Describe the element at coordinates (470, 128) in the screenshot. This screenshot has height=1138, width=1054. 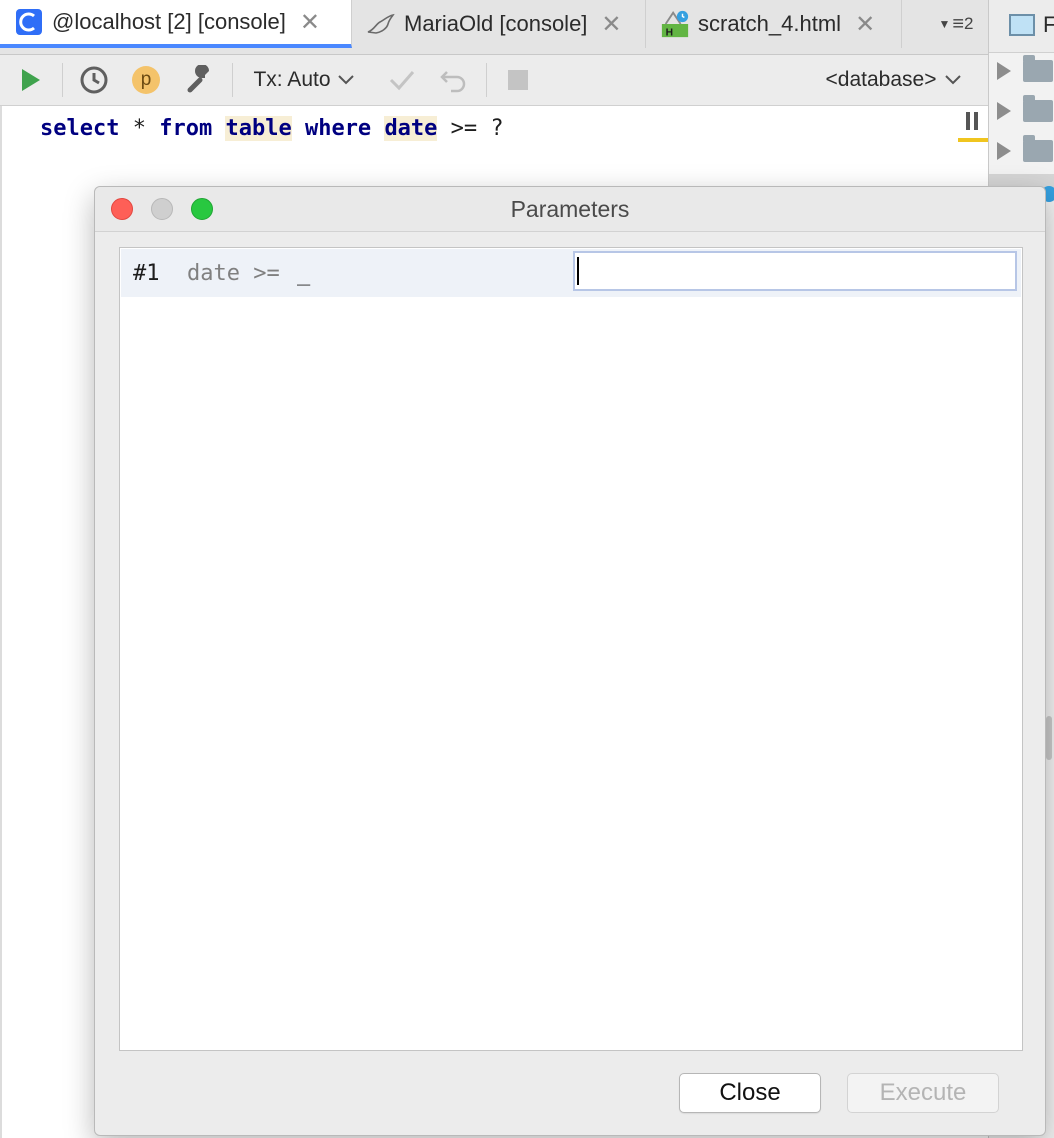
I see `operator-parameter: >= ?` at that location.